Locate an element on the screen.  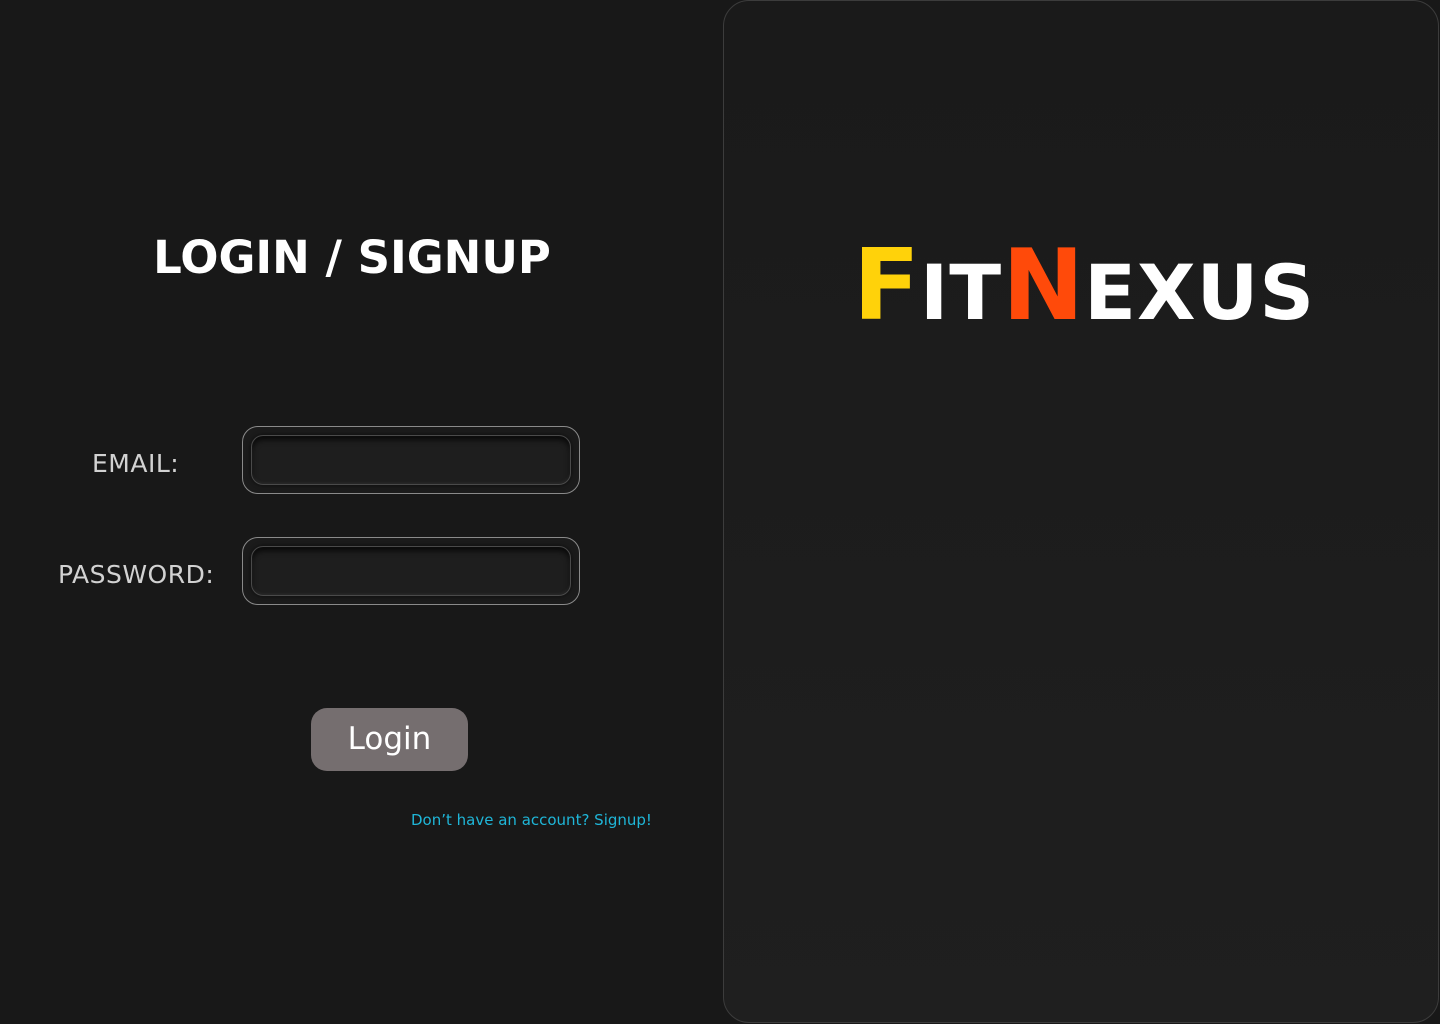
fitnexus-logo: F IT N EXUS is located at coordinates (1084, 286).